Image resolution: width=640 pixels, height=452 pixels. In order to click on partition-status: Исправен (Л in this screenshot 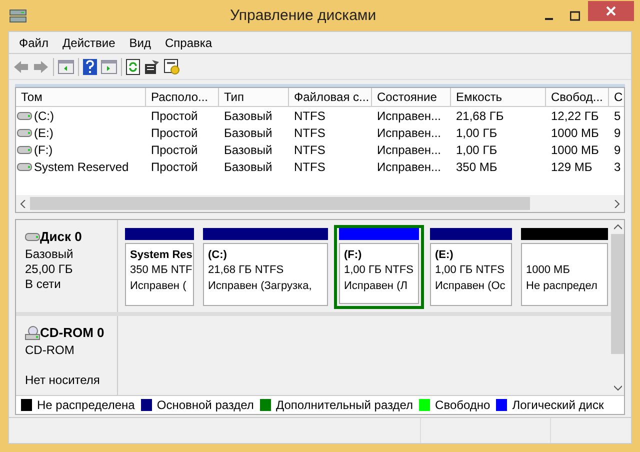, I will do `click(376, 286)`.